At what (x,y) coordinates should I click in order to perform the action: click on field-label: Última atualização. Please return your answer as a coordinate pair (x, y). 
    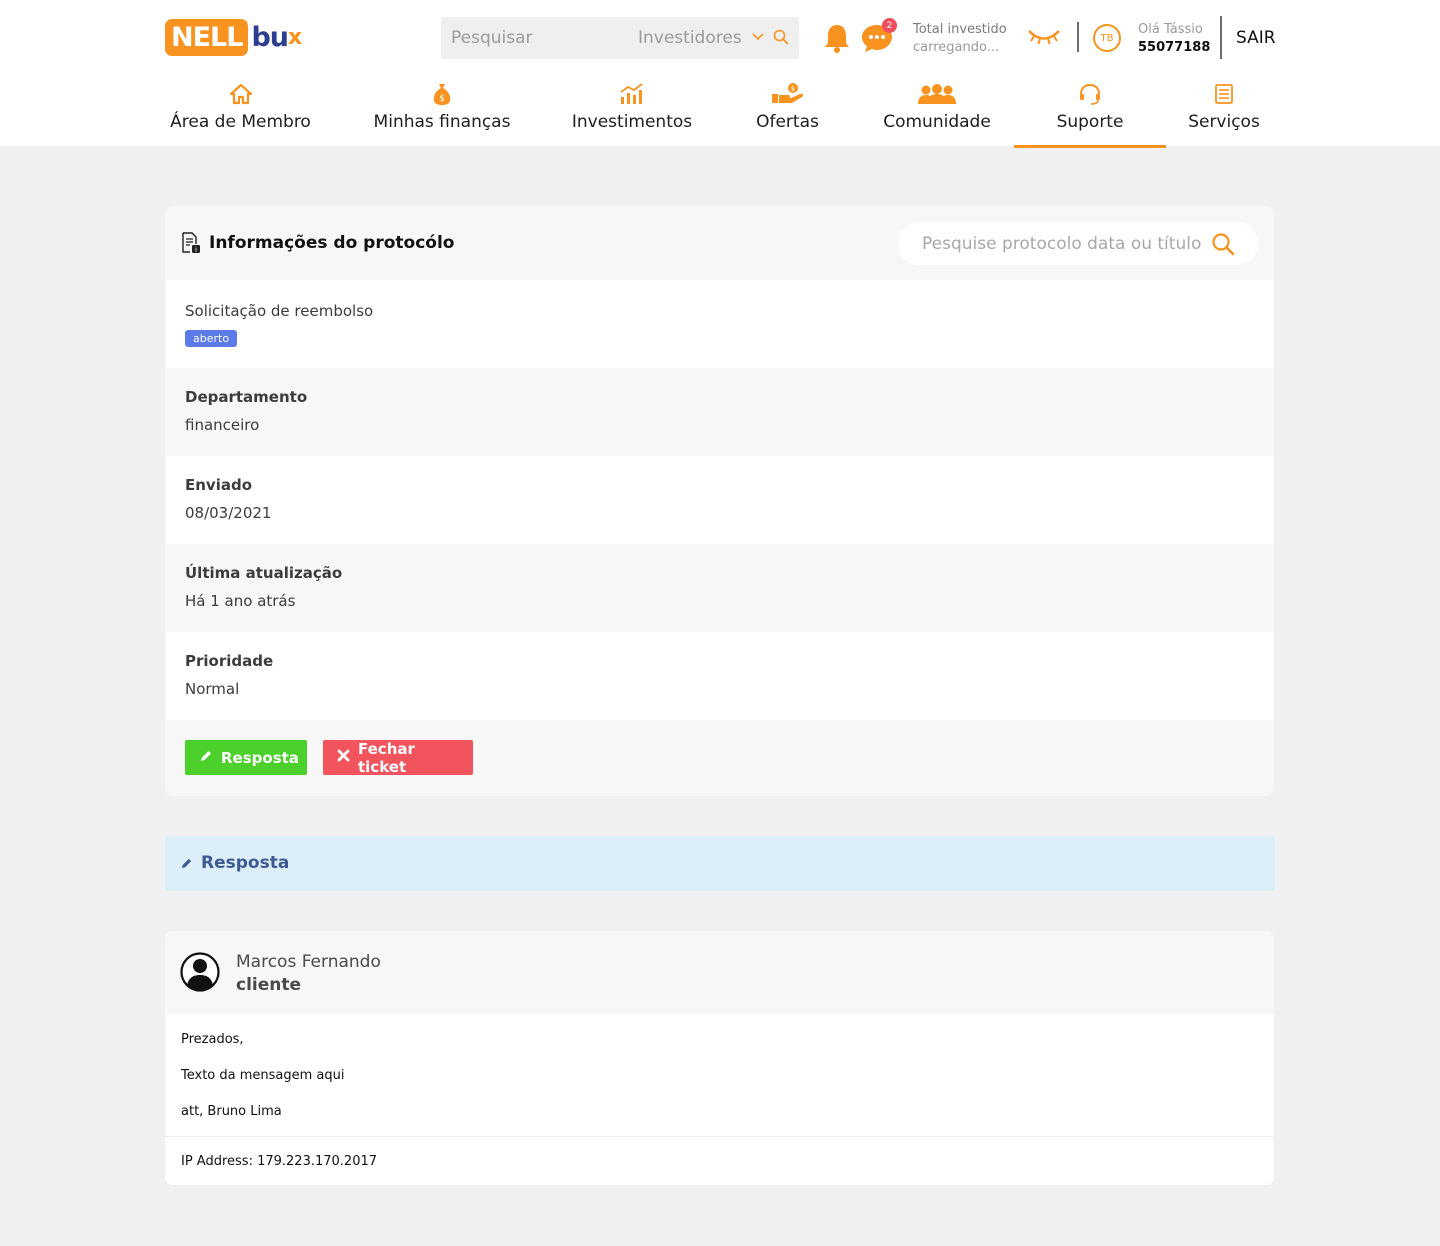
    Looking at the image, I should click on (264, 573).